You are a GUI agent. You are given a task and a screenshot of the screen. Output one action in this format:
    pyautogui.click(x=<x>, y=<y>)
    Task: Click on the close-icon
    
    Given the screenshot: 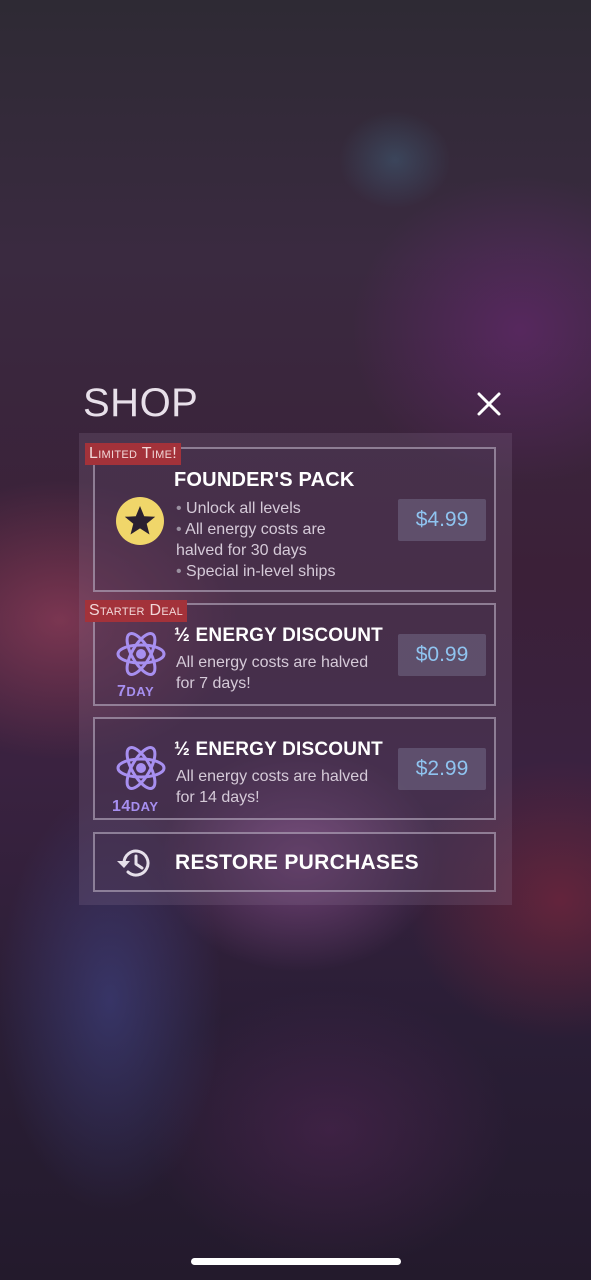 What is the action you would take?
    pyautogui.click(x=489, y=404)
    